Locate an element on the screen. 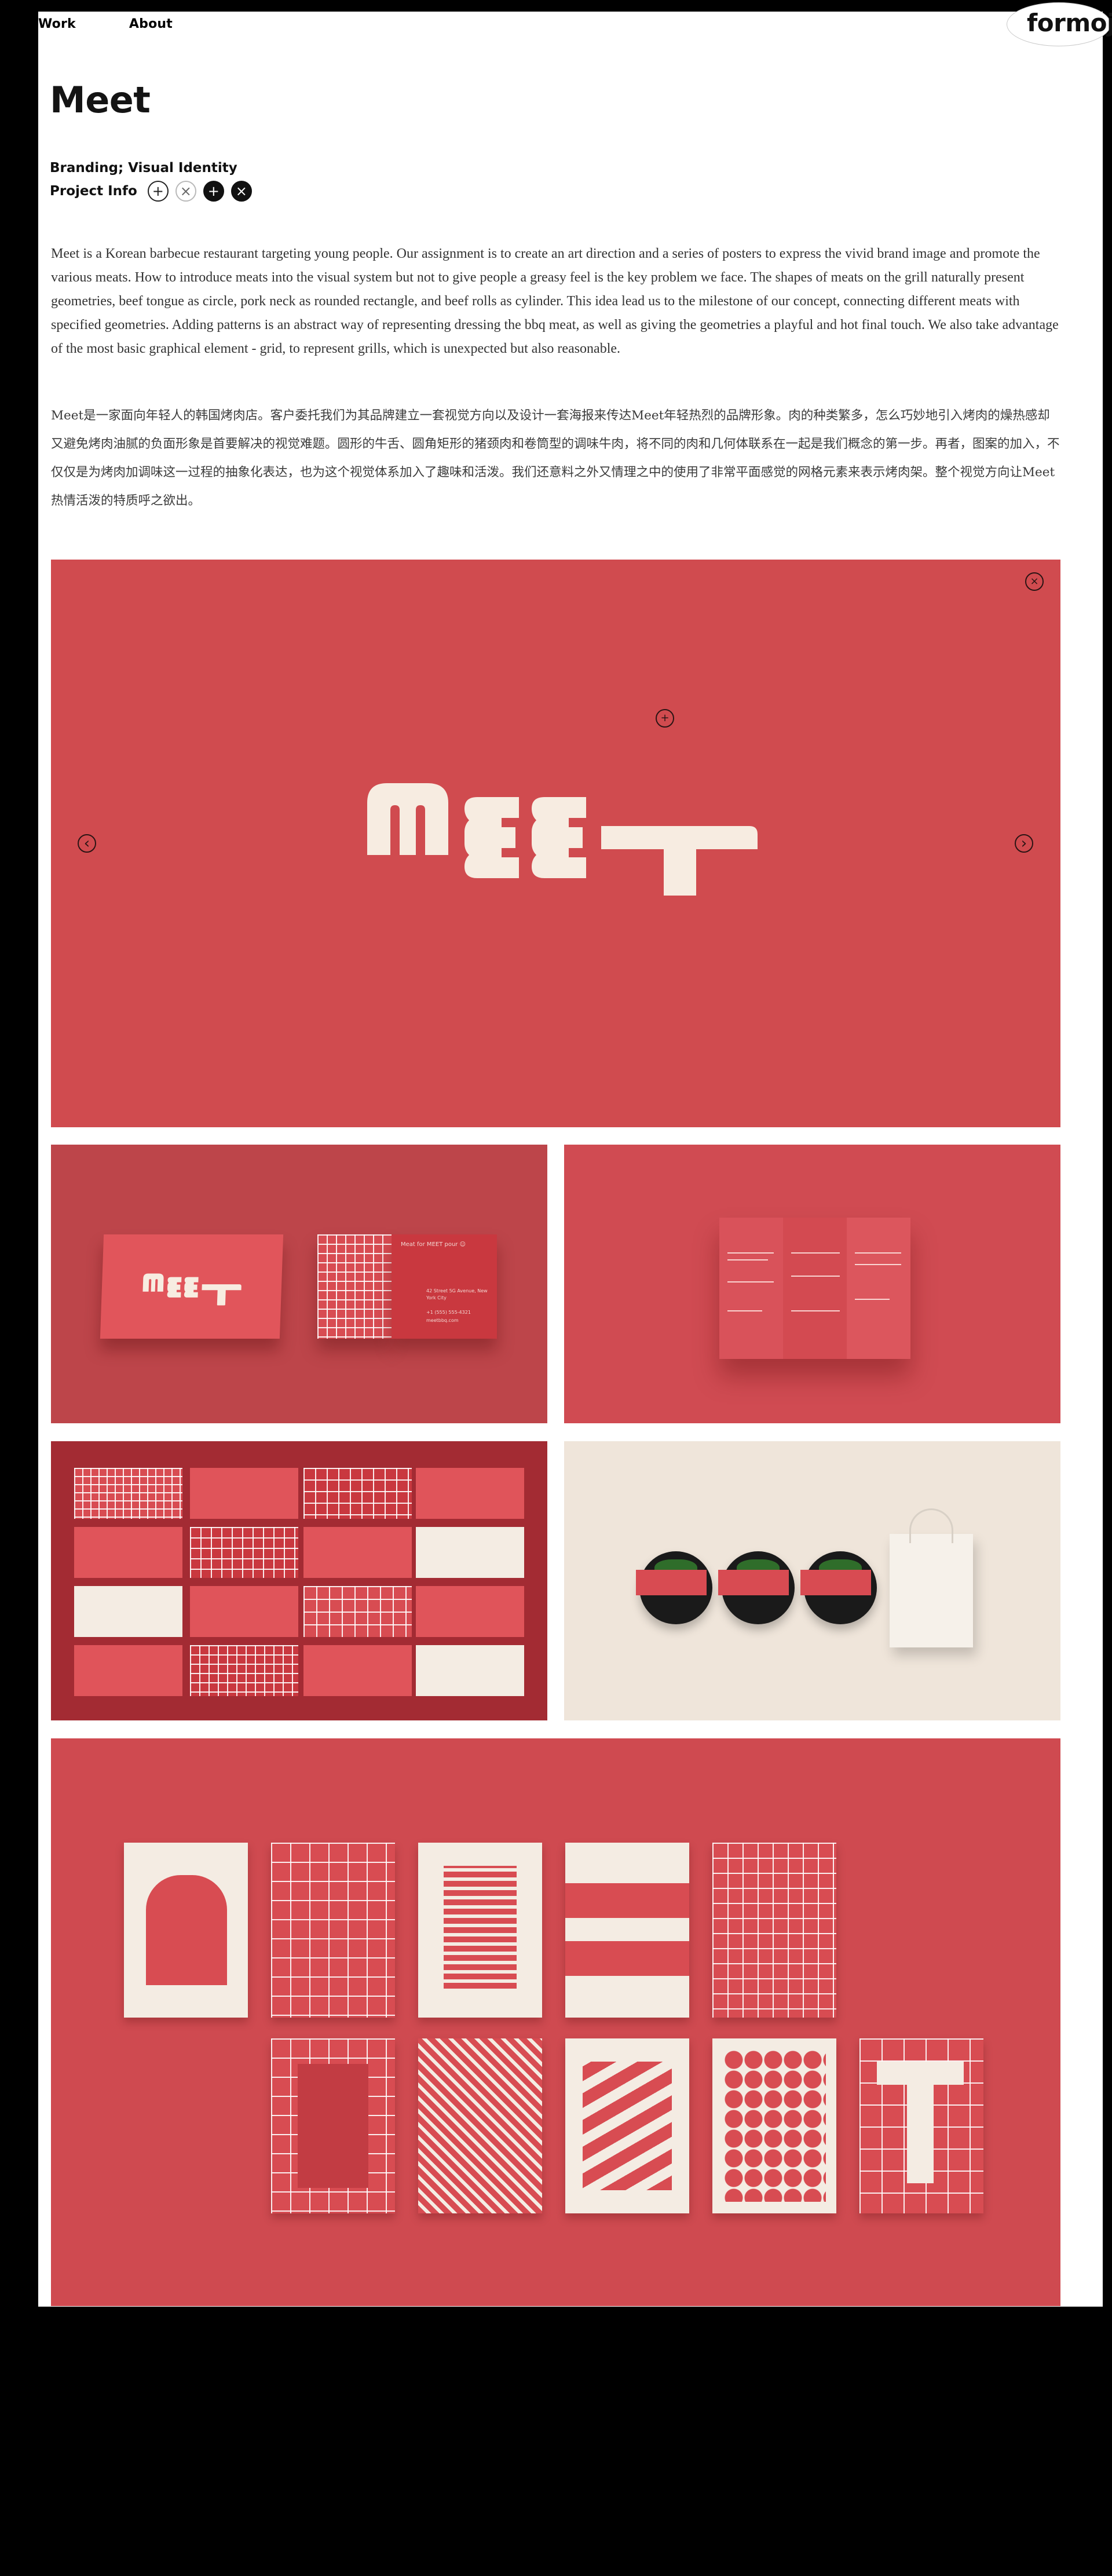  top-nav: Work About is located at coordinates (105, 24).